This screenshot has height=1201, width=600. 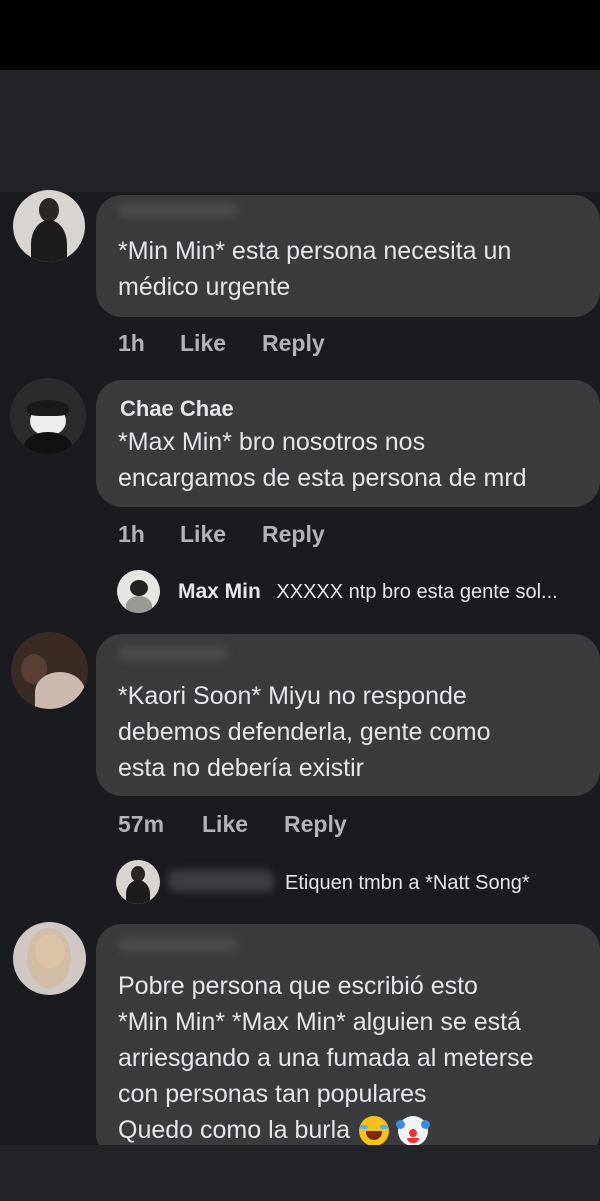 I want to click on comment-text-line: Quedo como la burla, so click(x=234, y=1130).